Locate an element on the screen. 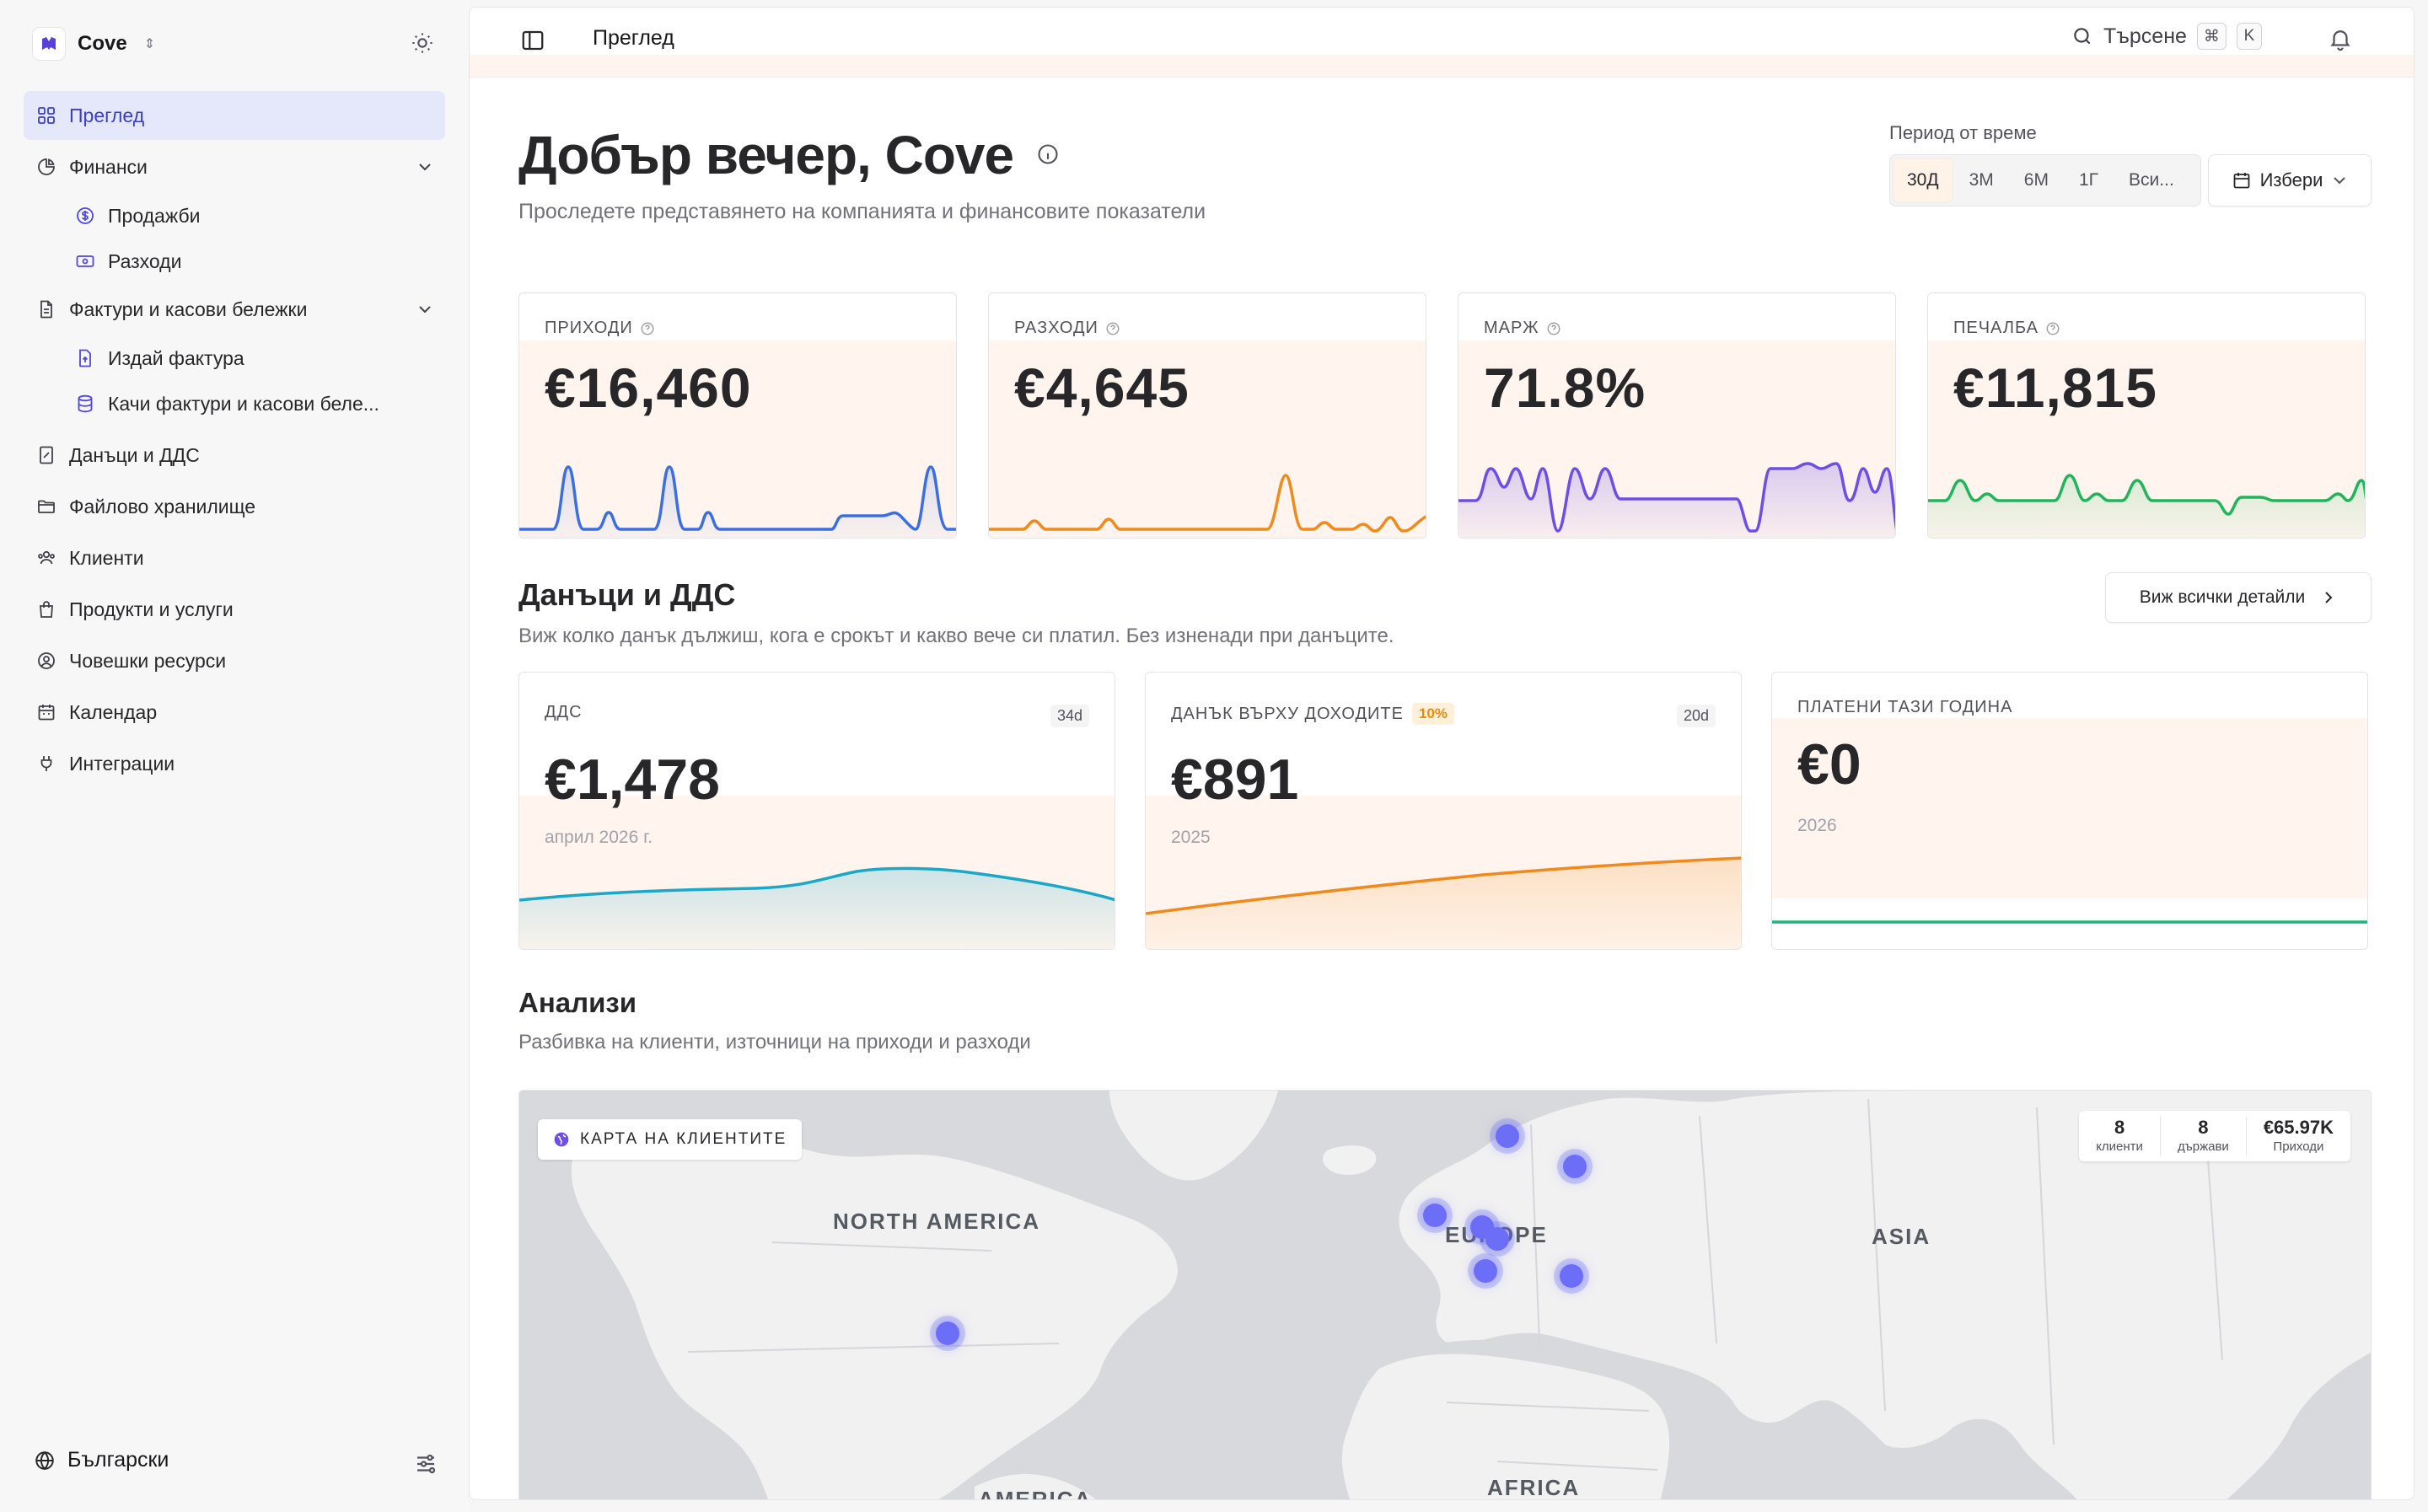  kpi-card-margin: МАРЖ 71.8% is located at coordinates (1677, 415).